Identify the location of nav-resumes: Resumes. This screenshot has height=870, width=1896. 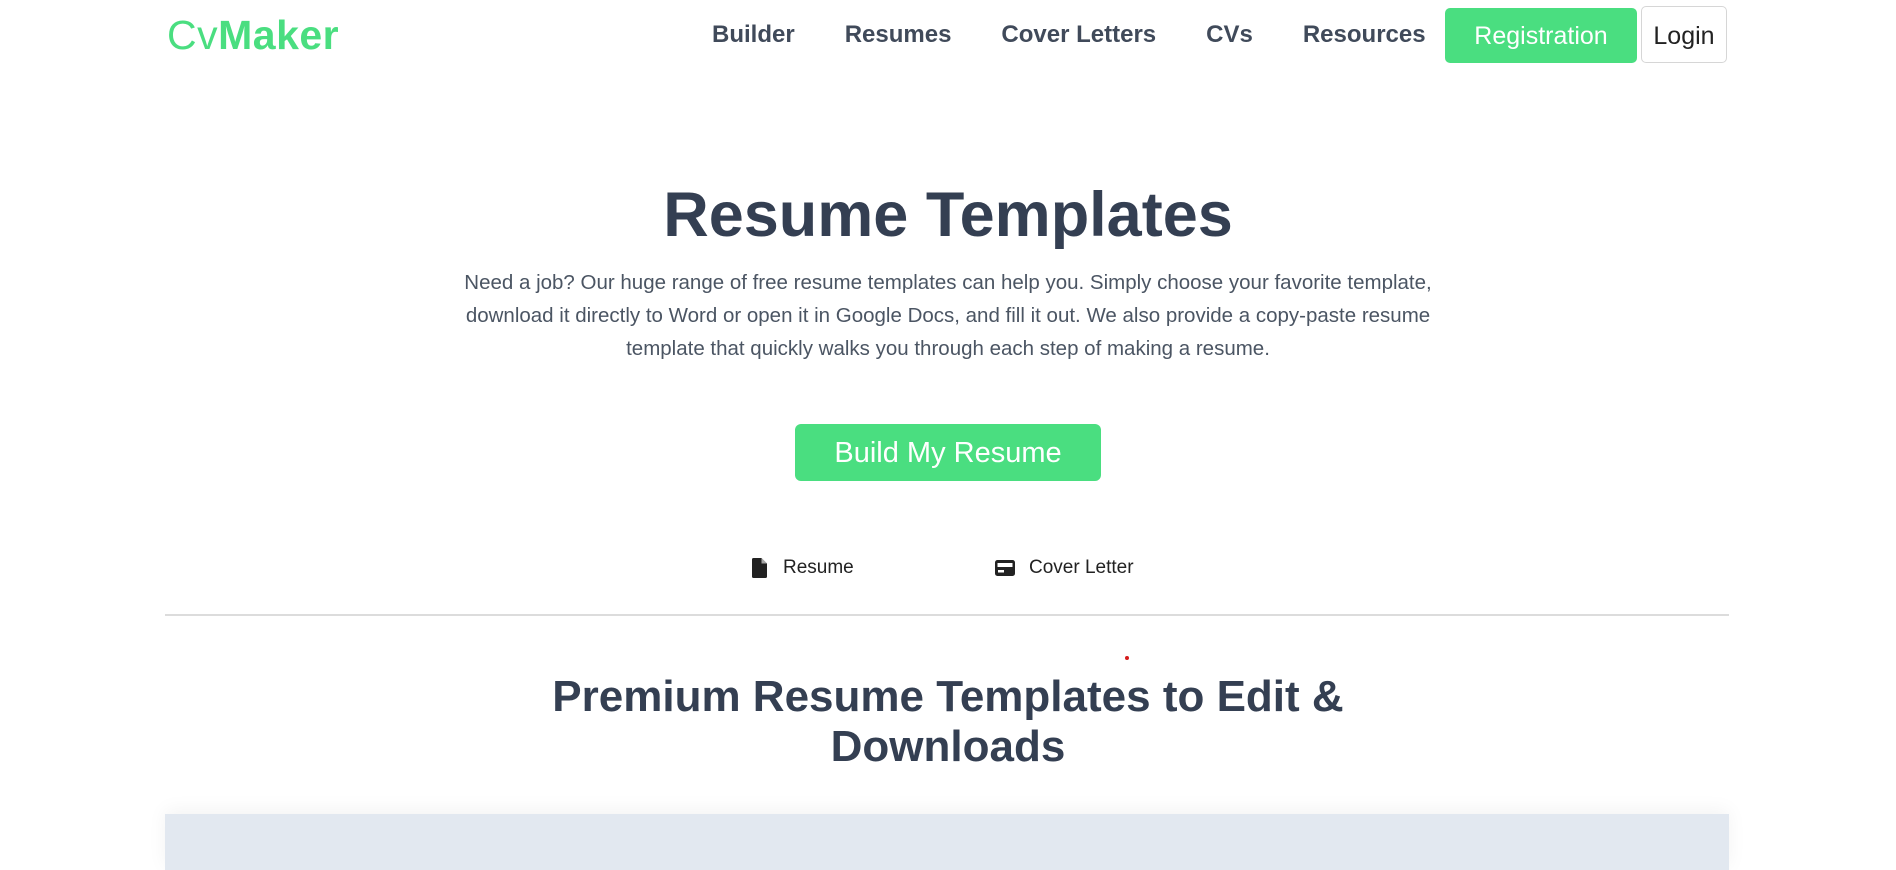
(898, 35).